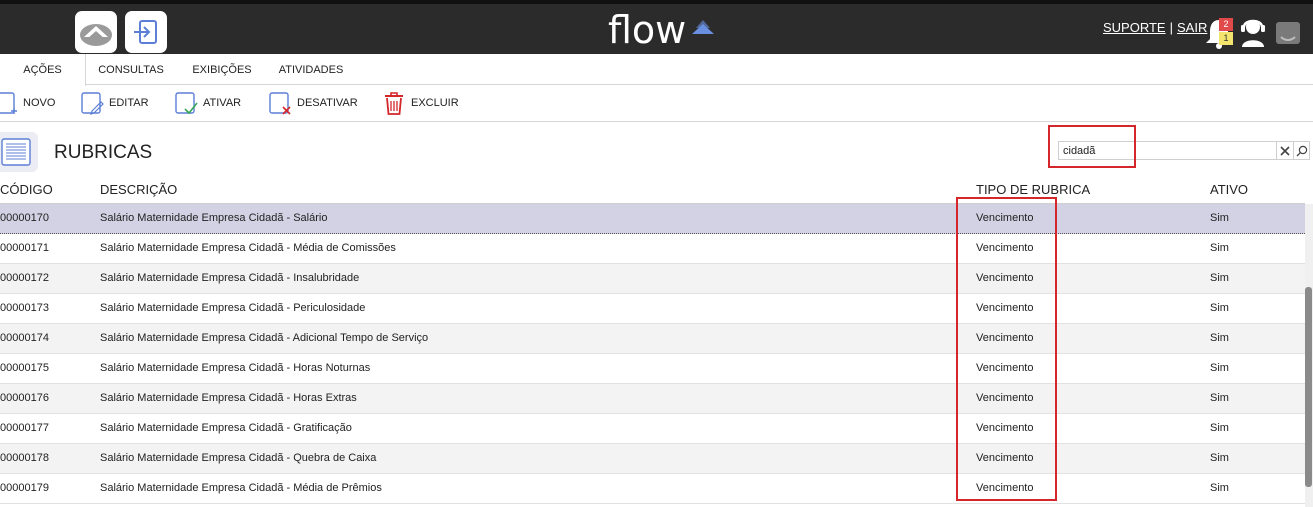  Describe the element at coordinates (129, 103) in the screenshot. I see `edit-label: EDITAR` at that location.